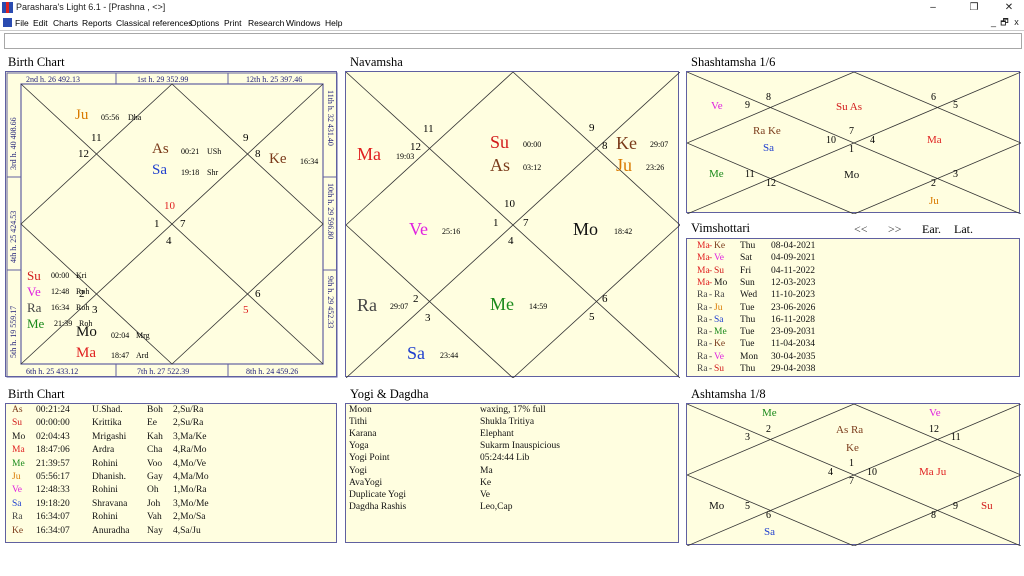  What do you see at coordinates (163, 371) in the screenshot?
I see `header-7th-house: 7th h. 27 522.39` at bounding box center [163, 371].